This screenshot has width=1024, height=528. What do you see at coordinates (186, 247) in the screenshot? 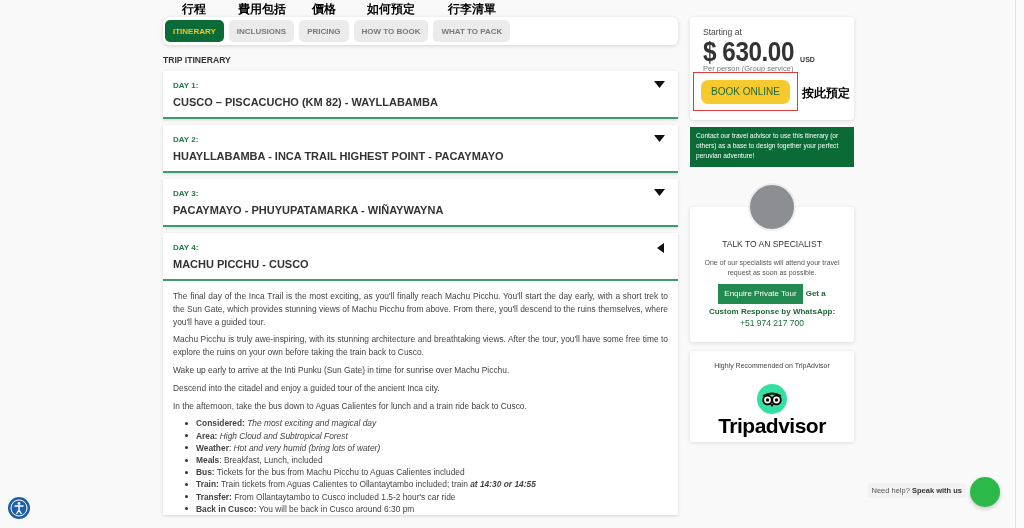
I see `day-label: DAY 4:` at bounding box center [186, 247].